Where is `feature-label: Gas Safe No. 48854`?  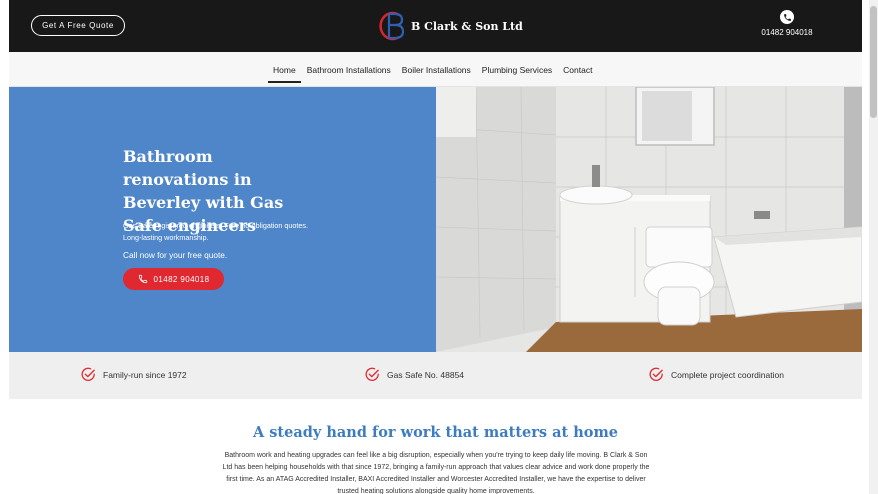 feature-label: Gas Safe No. 48854 is located at coordinates (426, 374).